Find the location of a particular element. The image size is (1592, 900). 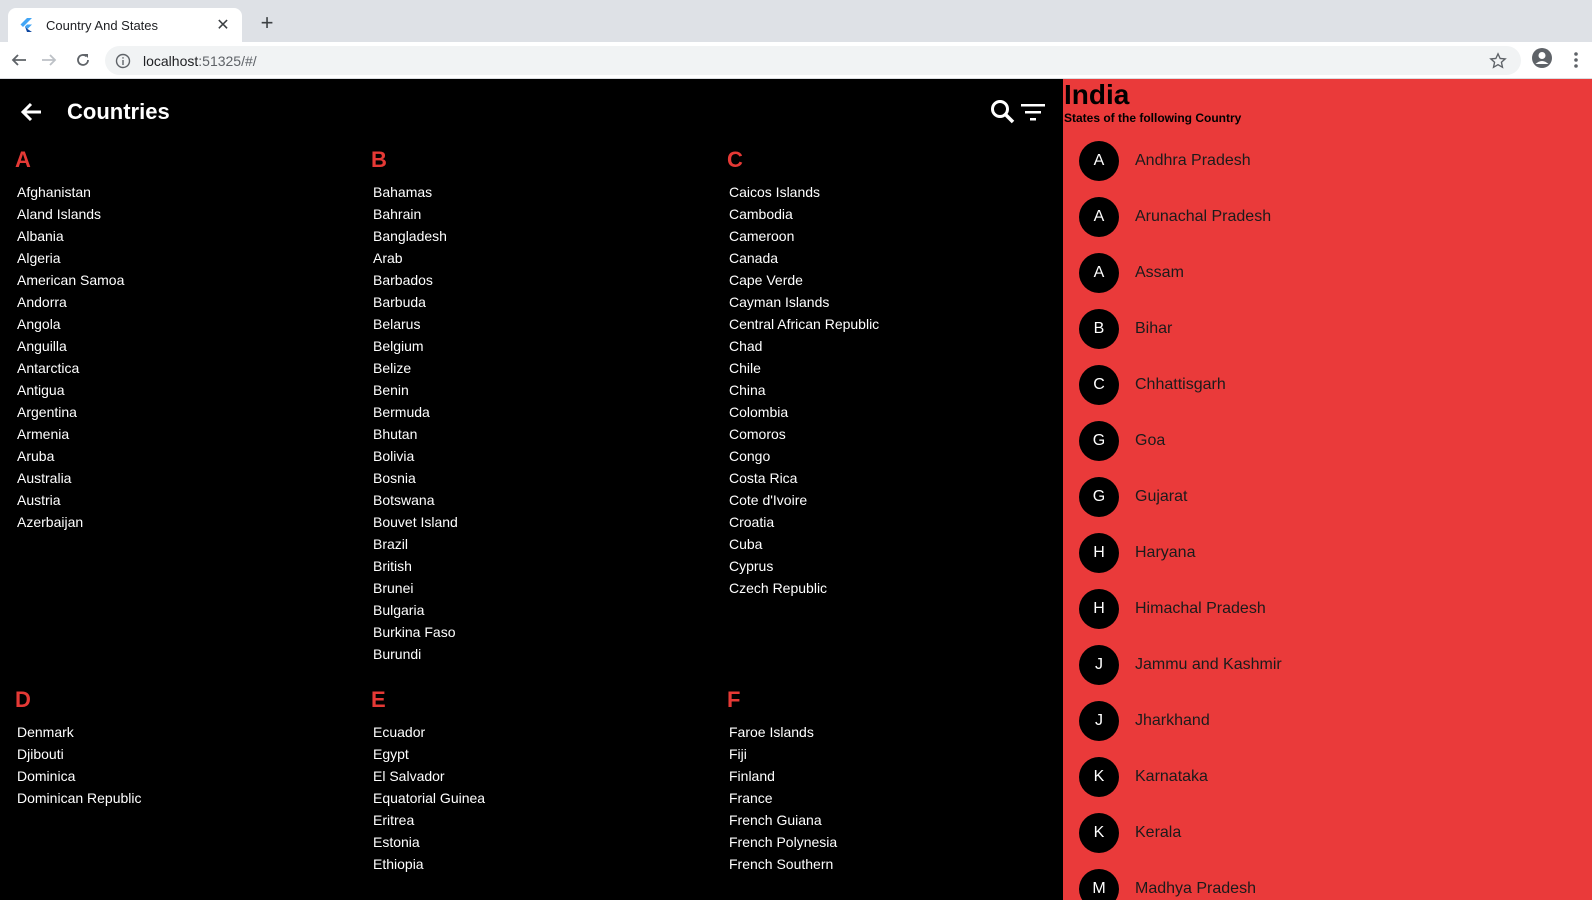

back-icon is located at coordinates (19, 60).